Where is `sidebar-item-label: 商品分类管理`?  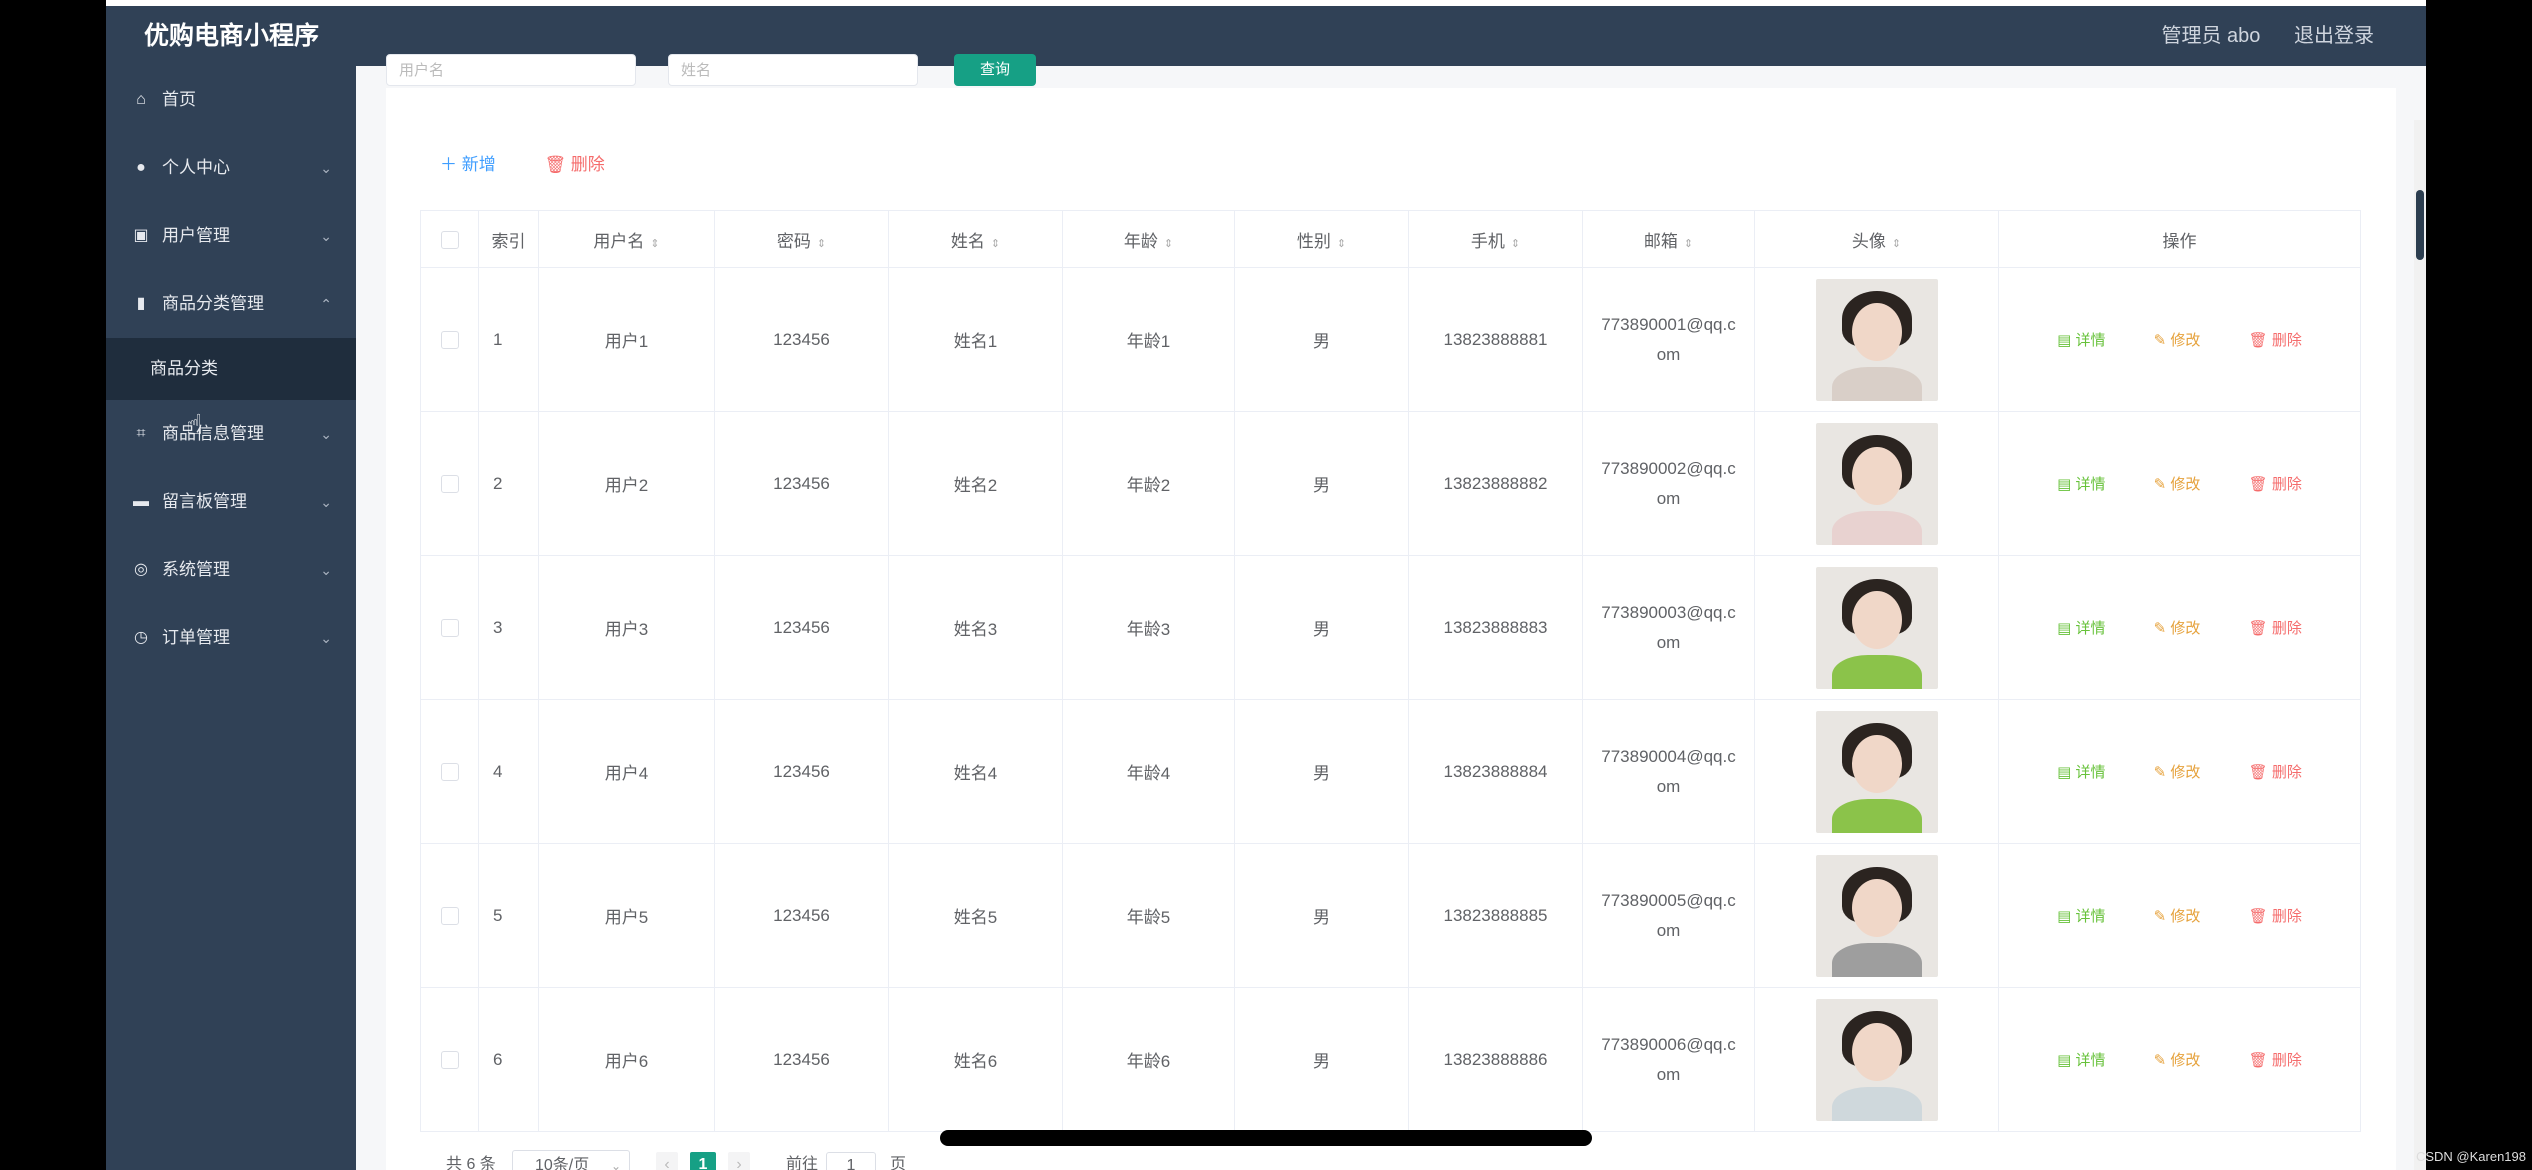 sidebar-item-label: 商品分类管理 is located at coordinates (213, 303).